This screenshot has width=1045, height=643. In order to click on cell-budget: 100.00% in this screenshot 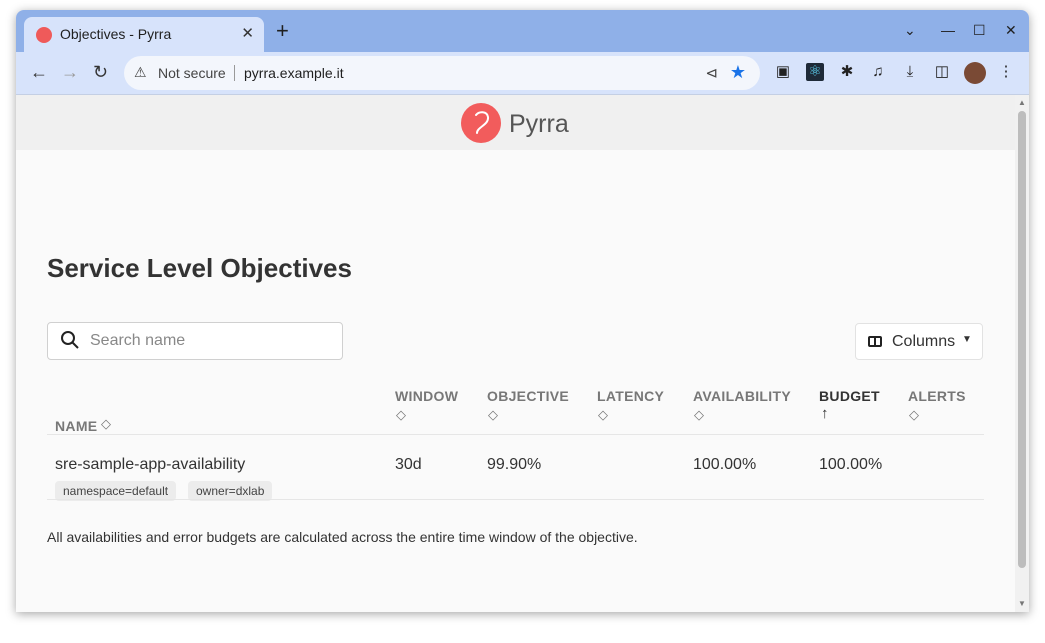, I will do `click(851, 464)`.